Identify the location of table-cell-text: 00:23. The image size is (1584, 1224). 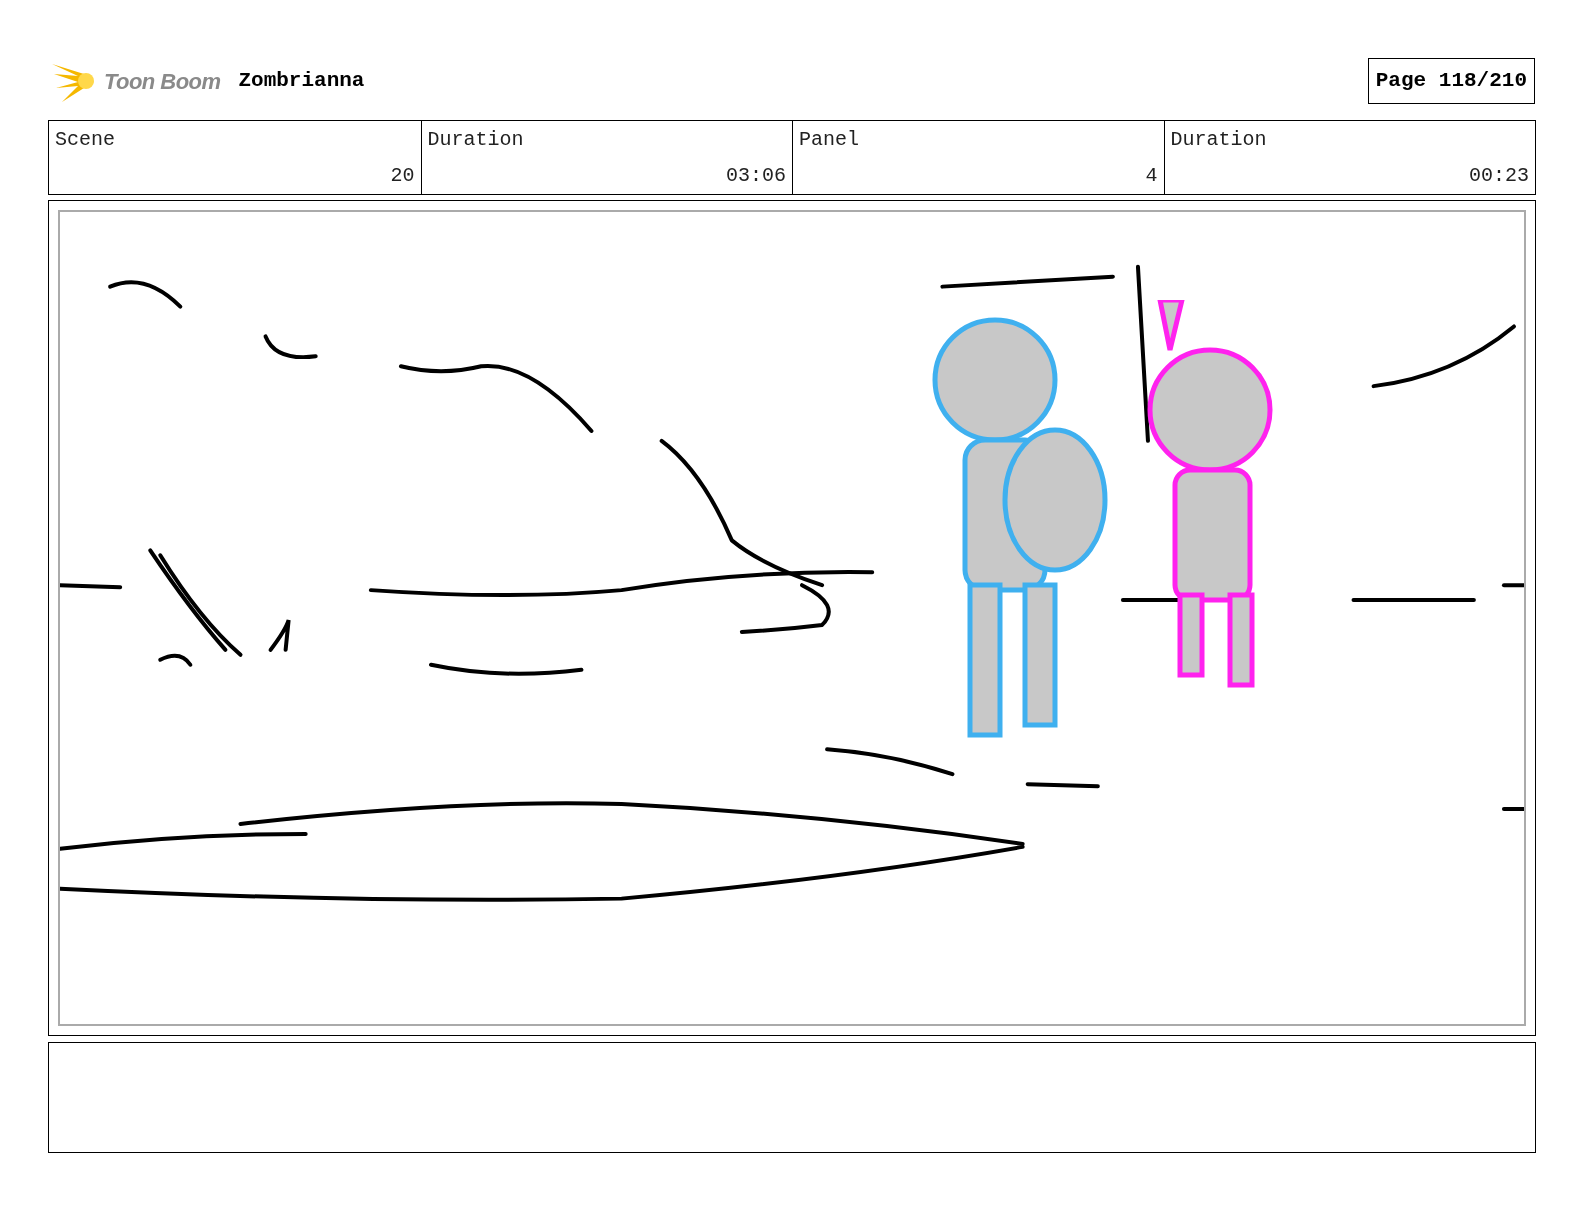
(1498, 176).